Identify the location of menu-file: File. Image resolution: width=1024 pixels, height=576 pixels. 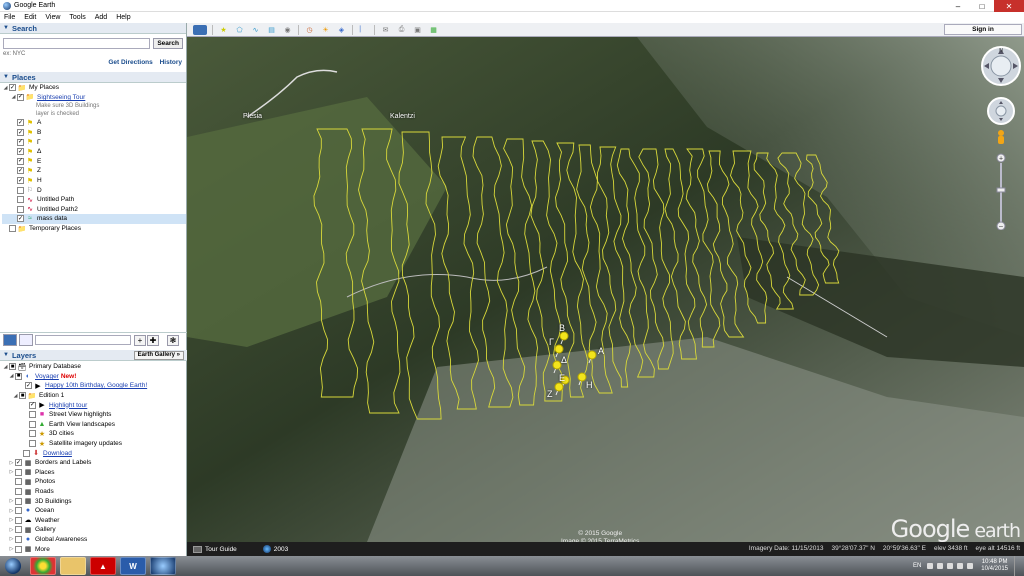
(9, 17).